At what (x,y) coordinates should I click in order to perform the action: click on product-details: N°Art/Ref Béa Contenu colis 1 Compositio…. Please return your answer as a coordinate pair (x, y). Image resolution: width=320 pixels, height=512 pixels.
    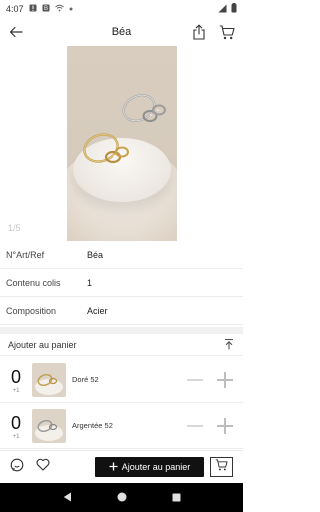
    Looking at the image, I should click on (121, 283).